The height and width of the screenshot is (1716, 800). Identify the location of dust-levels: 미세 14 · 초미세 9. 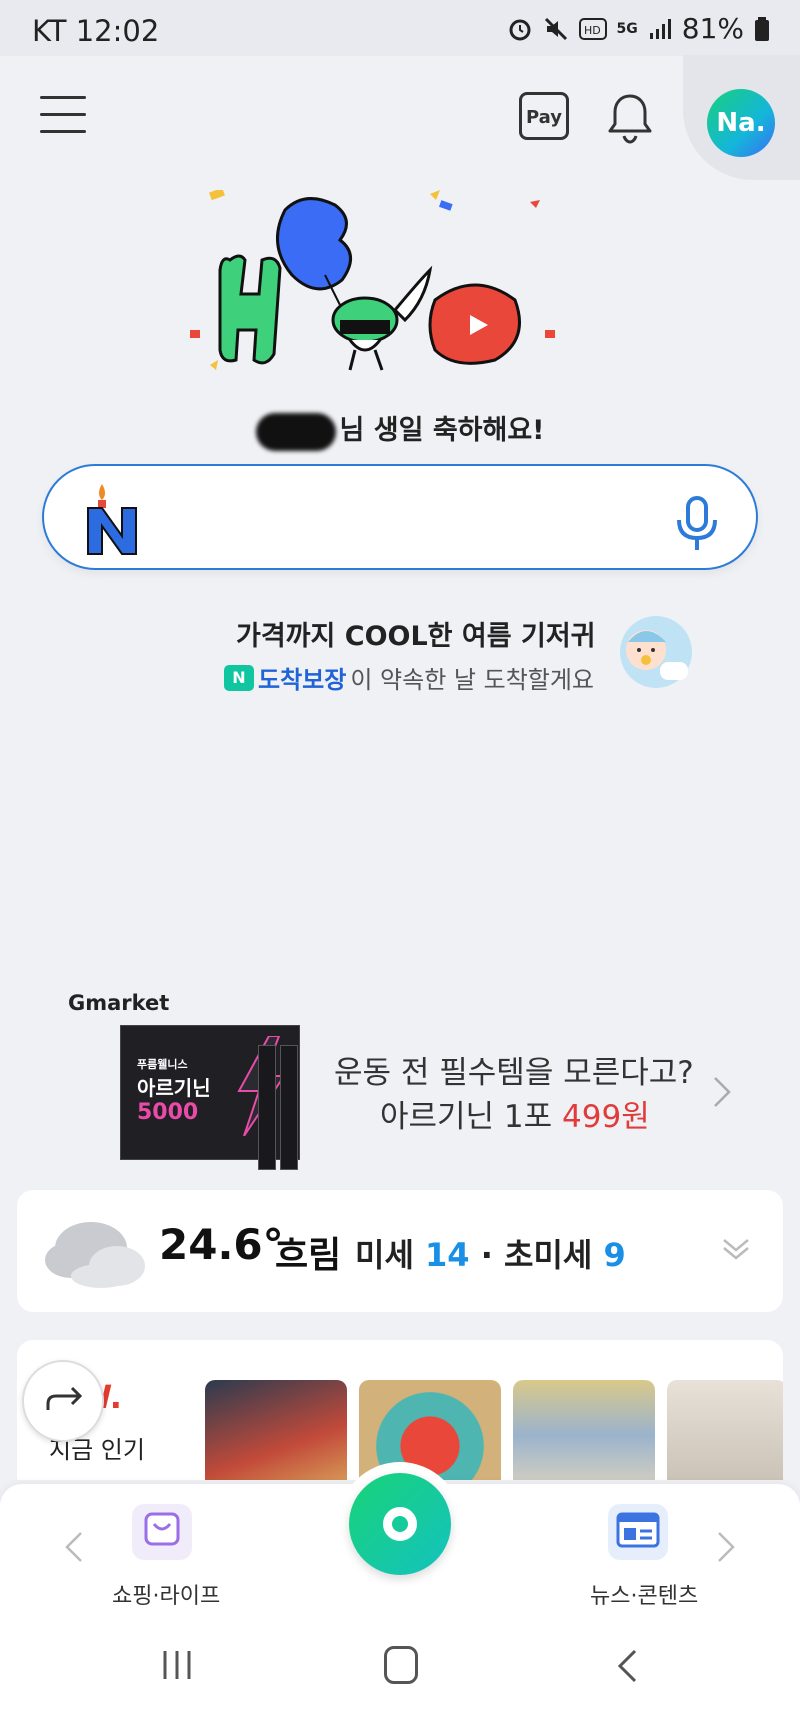
(490, 1253).